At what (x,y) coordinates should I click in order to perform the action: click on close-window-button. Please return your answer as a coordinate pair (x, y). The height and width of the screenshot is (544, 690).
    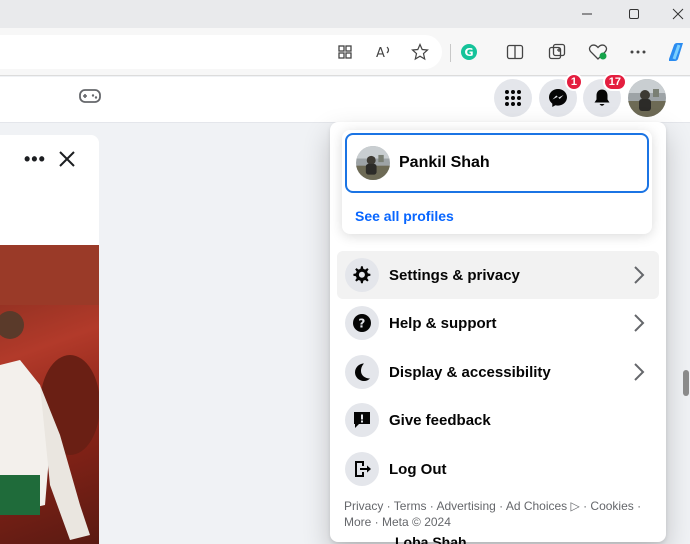
    Looking at the image, I should click on (673, 14).